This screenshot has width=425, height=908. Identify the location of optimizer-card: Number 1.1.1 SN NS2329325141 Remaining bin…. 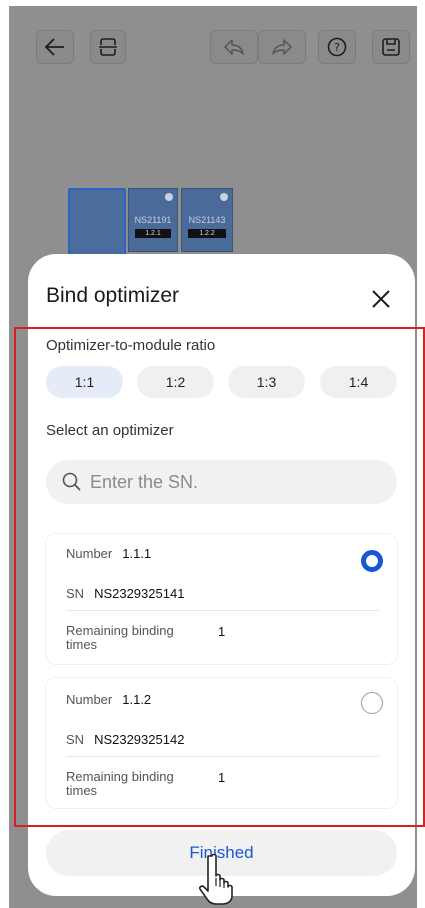
(221, 599).